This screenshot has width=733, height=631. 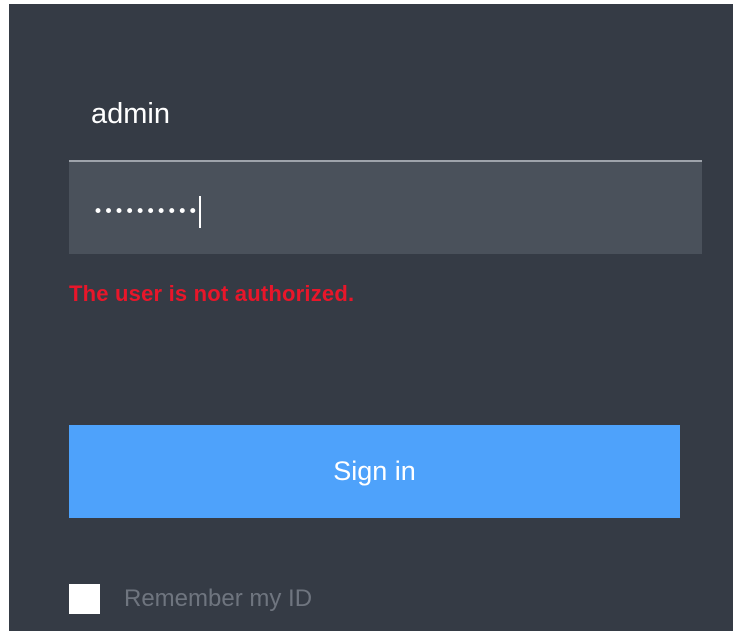 I want to click on password-field: ••••••••••, so click(x=385, y=208).